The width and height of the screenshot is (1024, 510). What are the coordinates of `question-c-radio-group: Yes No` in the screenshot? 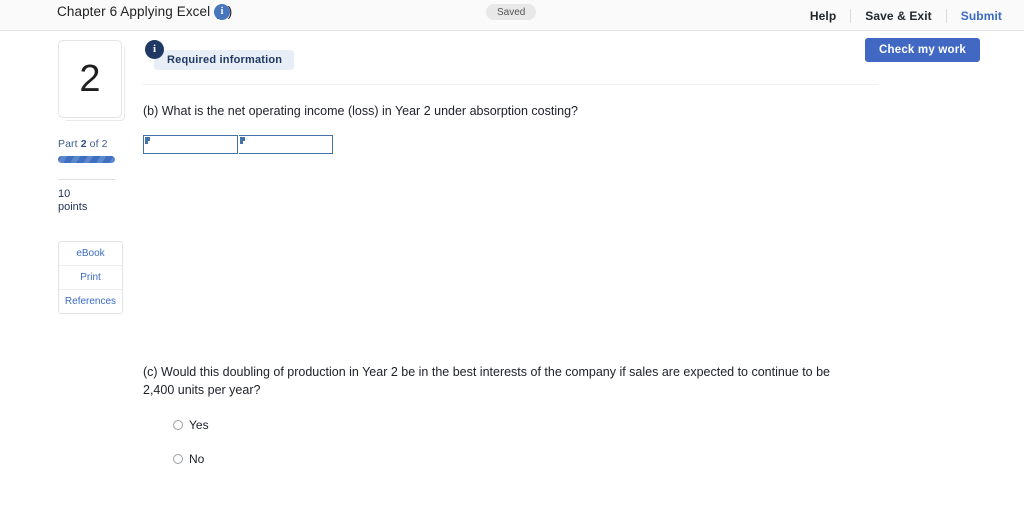 It's located at (191, 452).